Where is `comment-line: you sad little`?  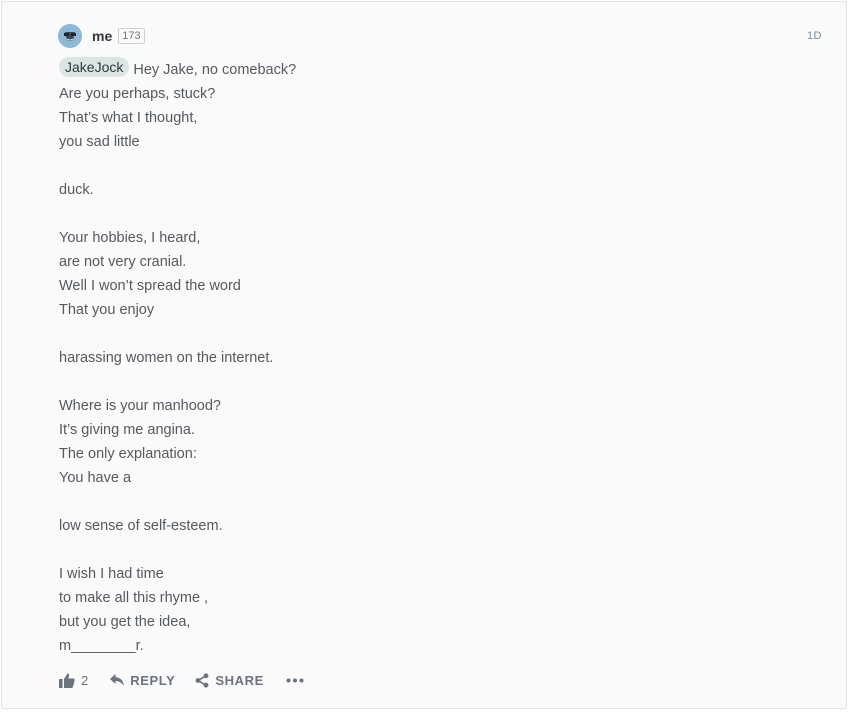 comment-line: you sad little is located at coordinates (99, 142).